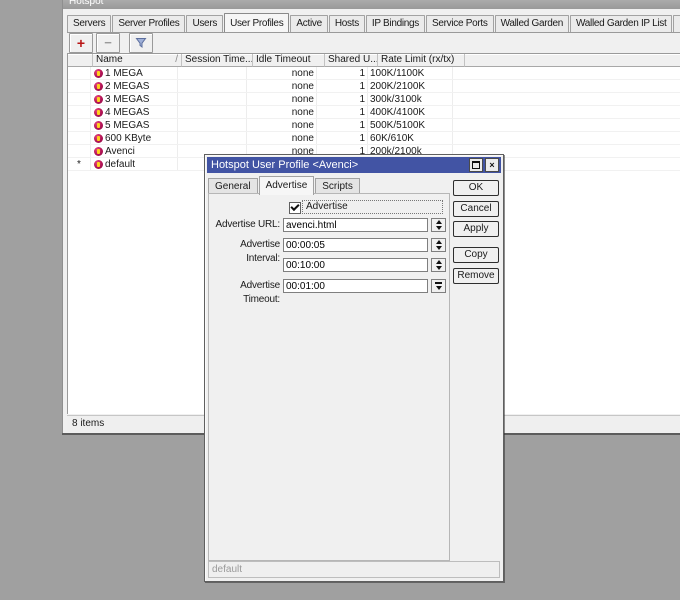 The image size is (680, 600). What do you see at coordinates (476, 255) in the screenshot?
I see `copy-button: Copy` at bounding box center [476, 255].